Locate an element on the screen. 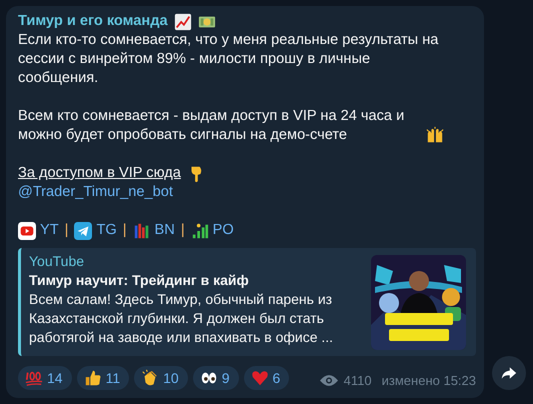 The width and height of the screenshot is (533, 404). views-icon is located at coordinates (329, 380).